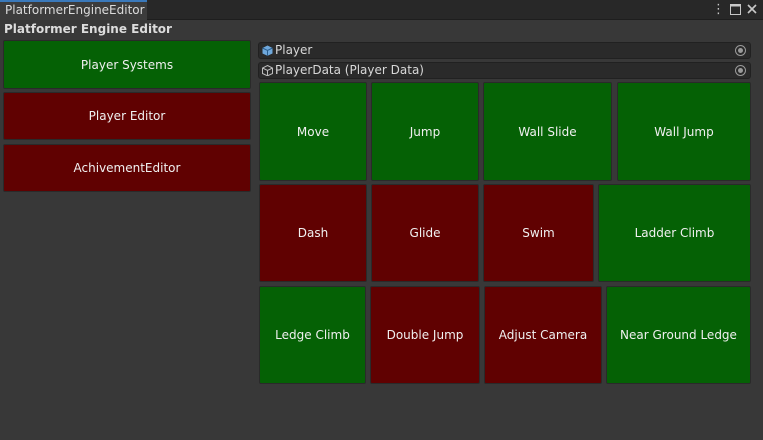 The height and width of the screenshot is (440, 763). Describe the element at coordinates (88, 29) in the screenshot. I see `window-title: Platformer Engine Editor` at that location.